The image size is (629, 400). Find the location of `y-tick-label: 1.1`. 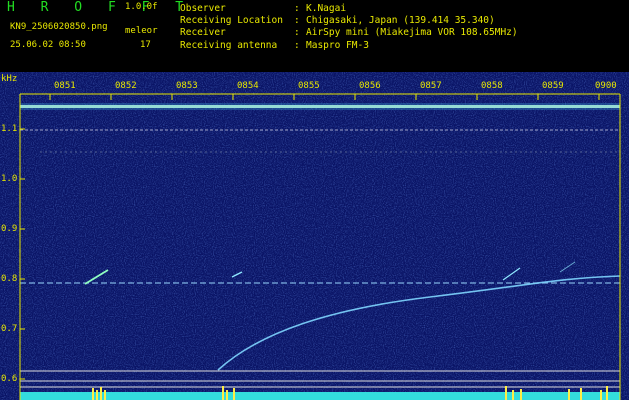

y-tick-label: 1.1 is located at coordinates (9, 129).